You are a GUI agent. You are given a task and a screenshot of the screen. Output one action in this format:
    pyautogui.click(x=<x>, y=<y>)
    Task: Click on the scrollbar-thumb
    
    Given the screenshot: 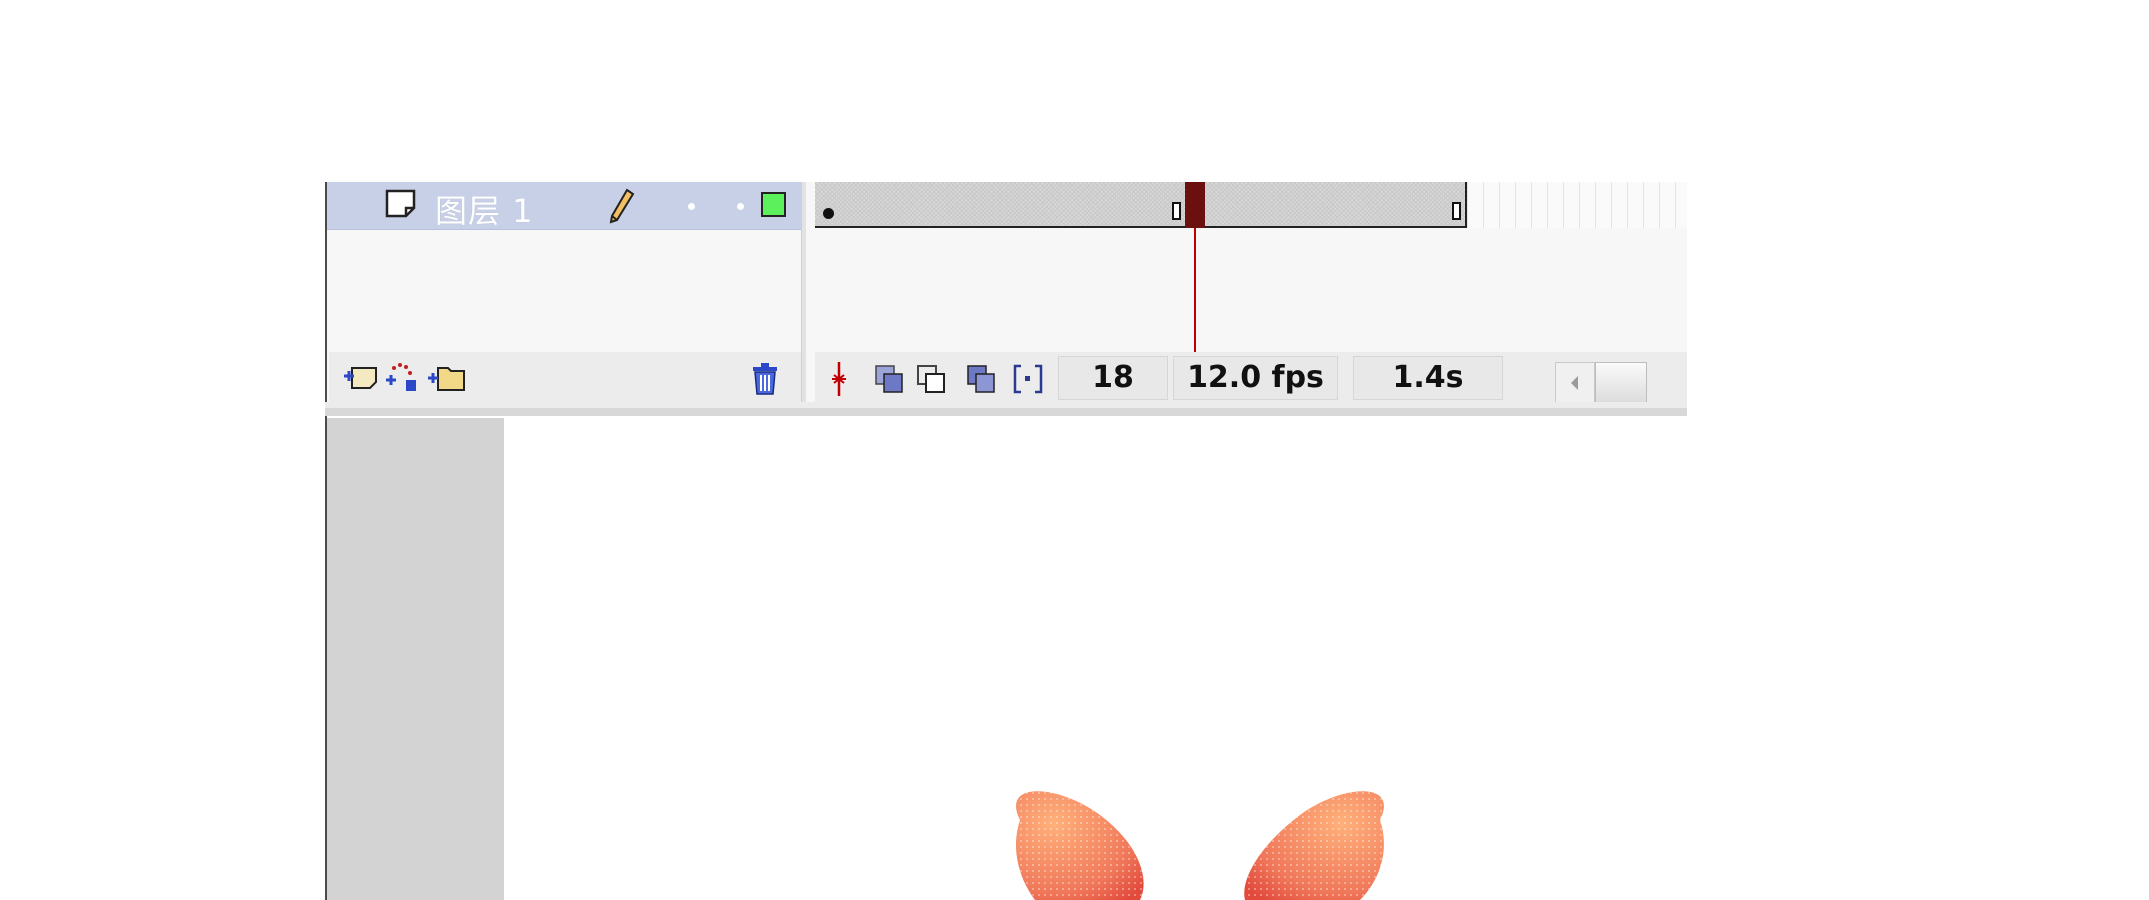 What is the action you would take?
    pyautogui.click(x=1621, y=383)
    